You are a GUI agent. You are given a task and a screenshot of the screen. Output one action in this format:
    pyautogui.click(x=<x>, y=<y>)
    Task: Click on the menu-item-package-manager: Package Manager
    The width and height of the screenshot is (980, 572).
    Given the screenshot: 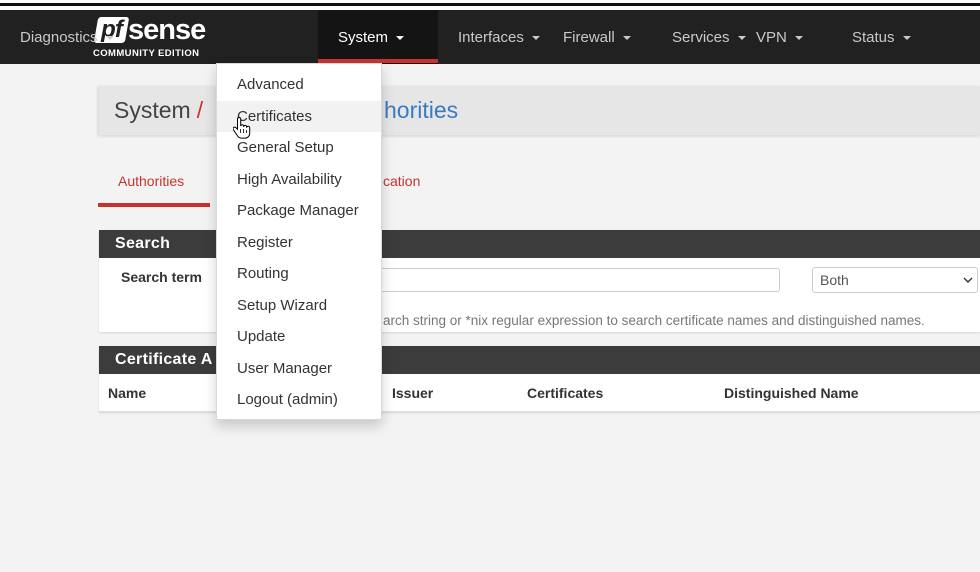 What is the action you would take?
    pyautogui.click(x=299, y=211)
    